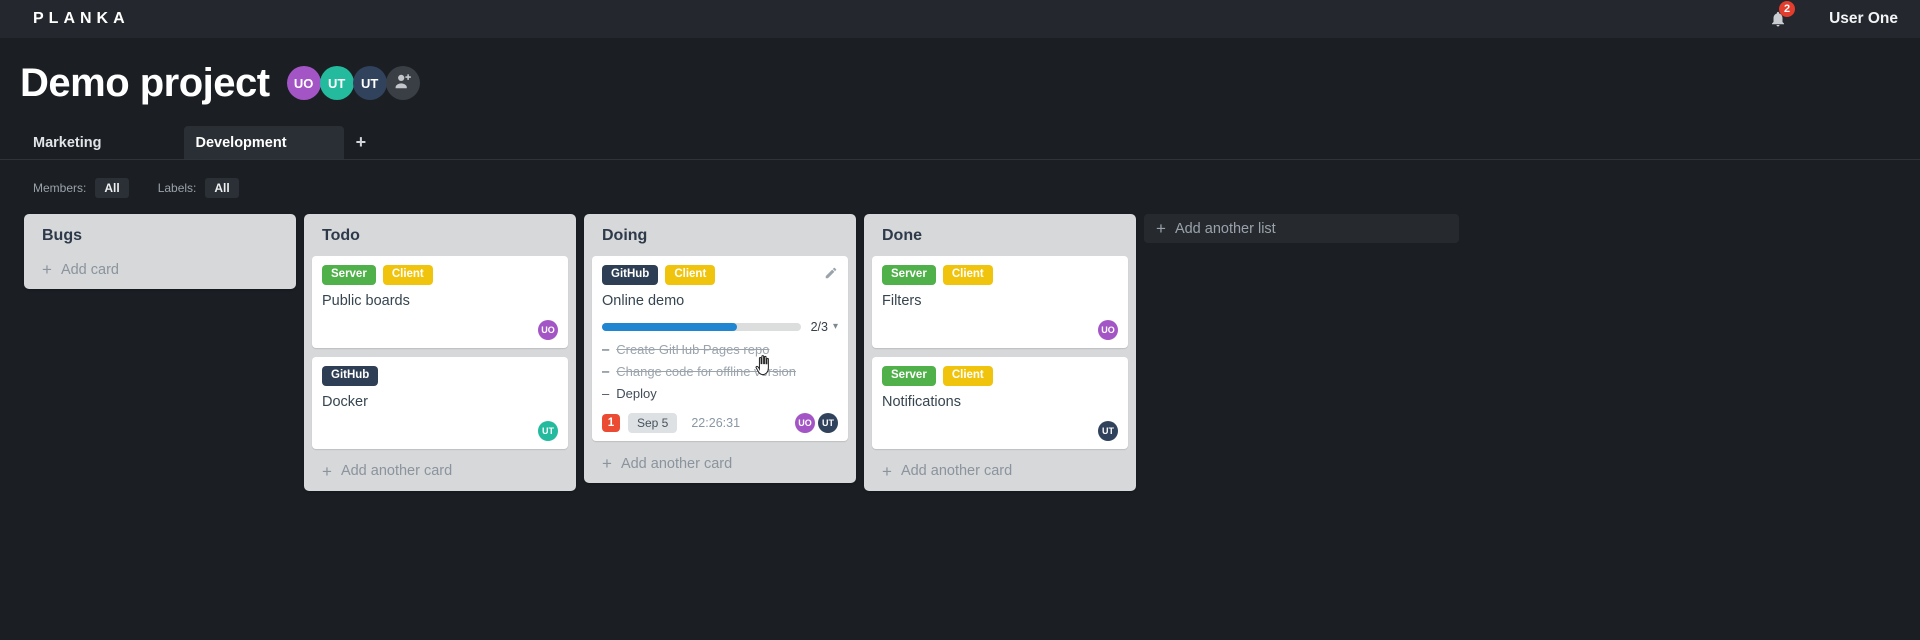 Image resolution: width=1920 pixels, height=640 pixels. What do you see at coordinates (1000, 238) in the screenshot?
I see `list-title: Done` at bounding box center [1000, 238].